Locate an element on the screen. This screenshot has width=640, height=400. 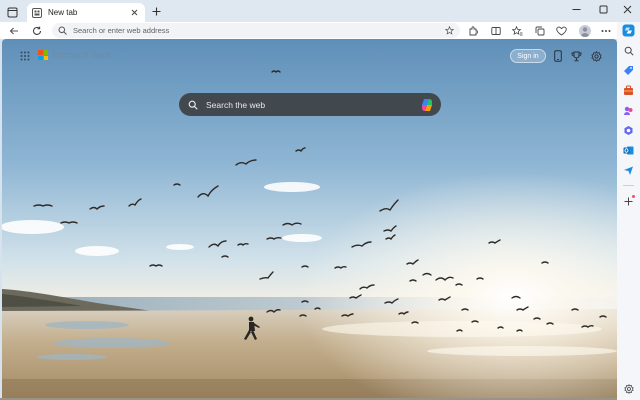
favorite-star-icon is located at coordinates (449, 30).